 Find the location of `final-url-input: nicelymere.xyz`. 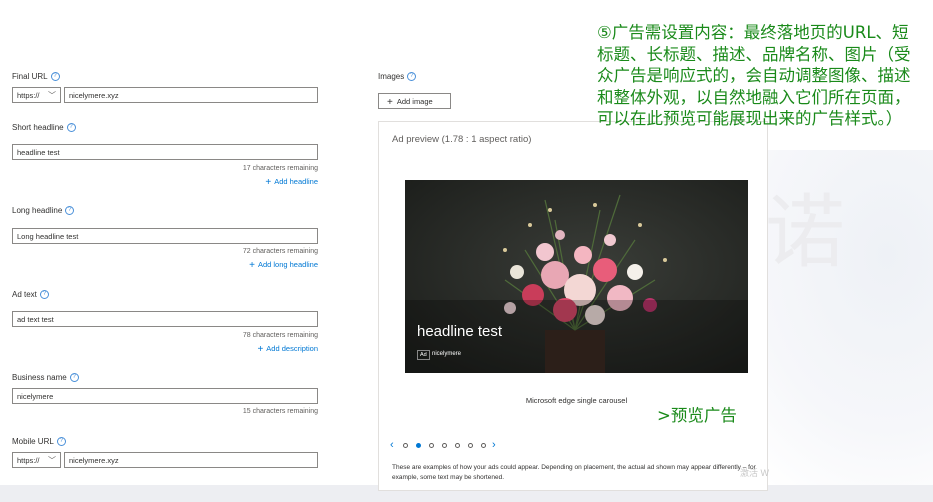

final-url-input: nicelymere.xyz is located at coordinates (191, 95).